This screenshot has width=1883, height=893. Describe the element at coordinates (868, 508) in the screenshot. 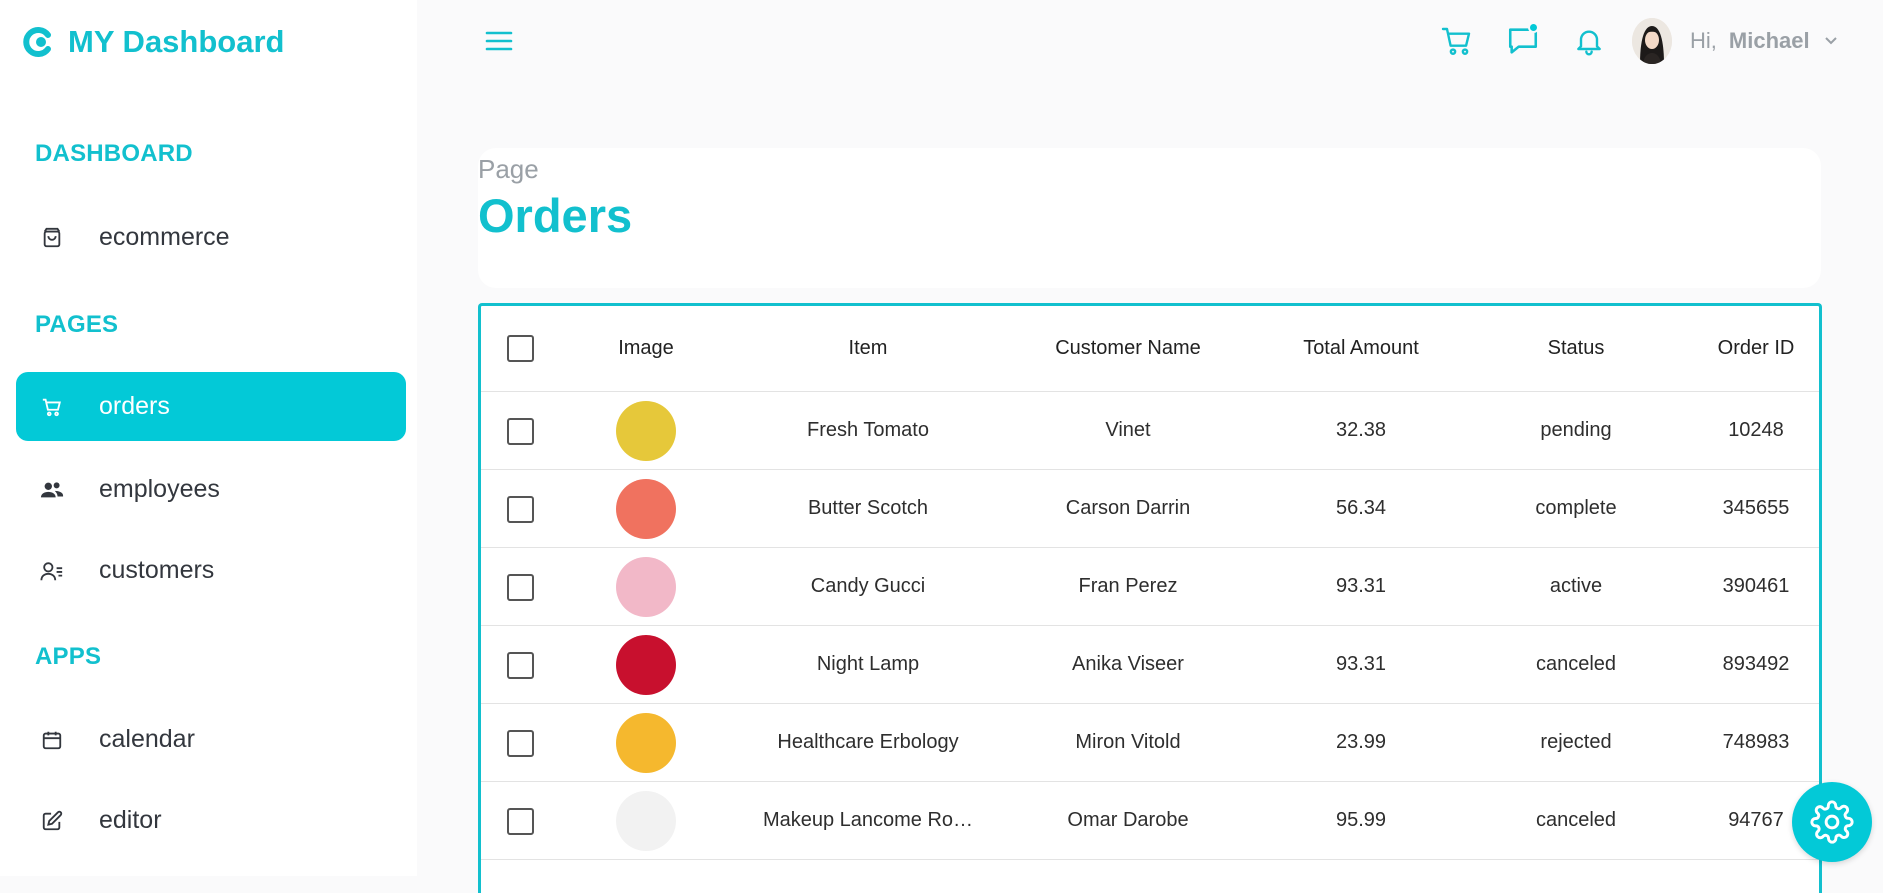

I see `item-cell: Butter Scotch` at that location.